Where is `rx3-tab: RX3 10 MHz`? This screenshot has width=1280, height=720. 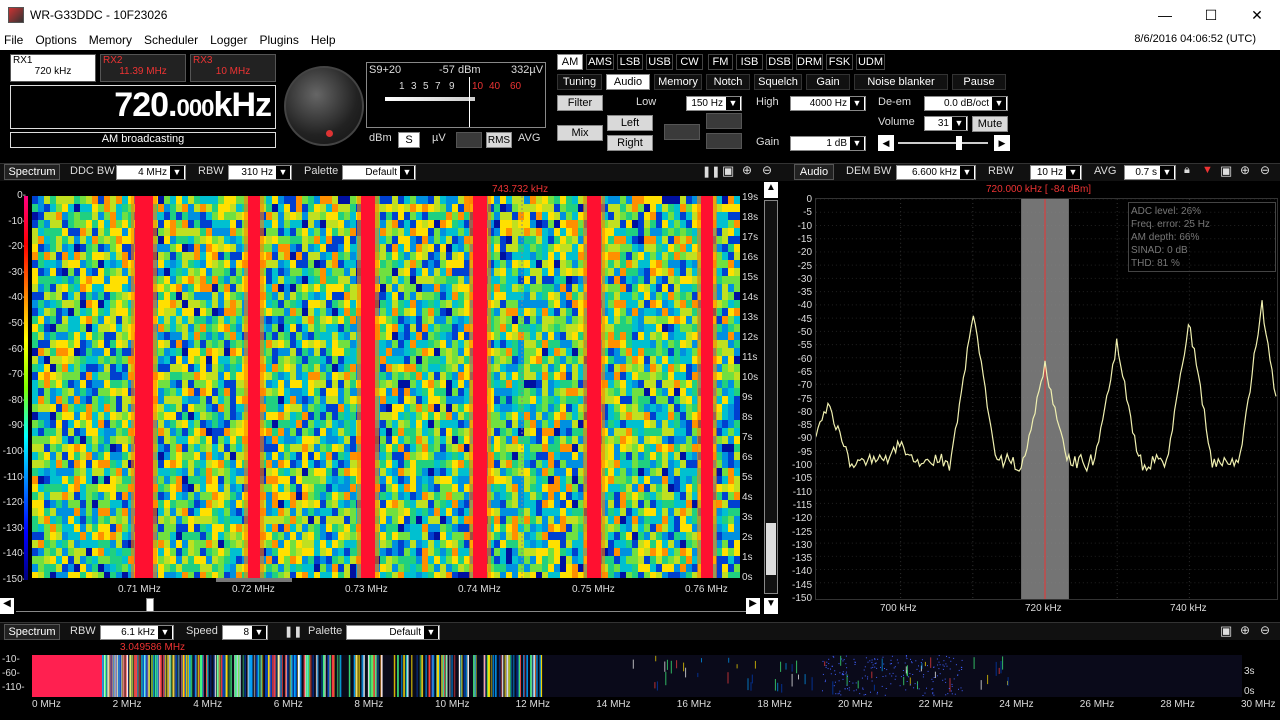 rx3-tab: RX3 10 MHz is located at coordinates (233, 68).